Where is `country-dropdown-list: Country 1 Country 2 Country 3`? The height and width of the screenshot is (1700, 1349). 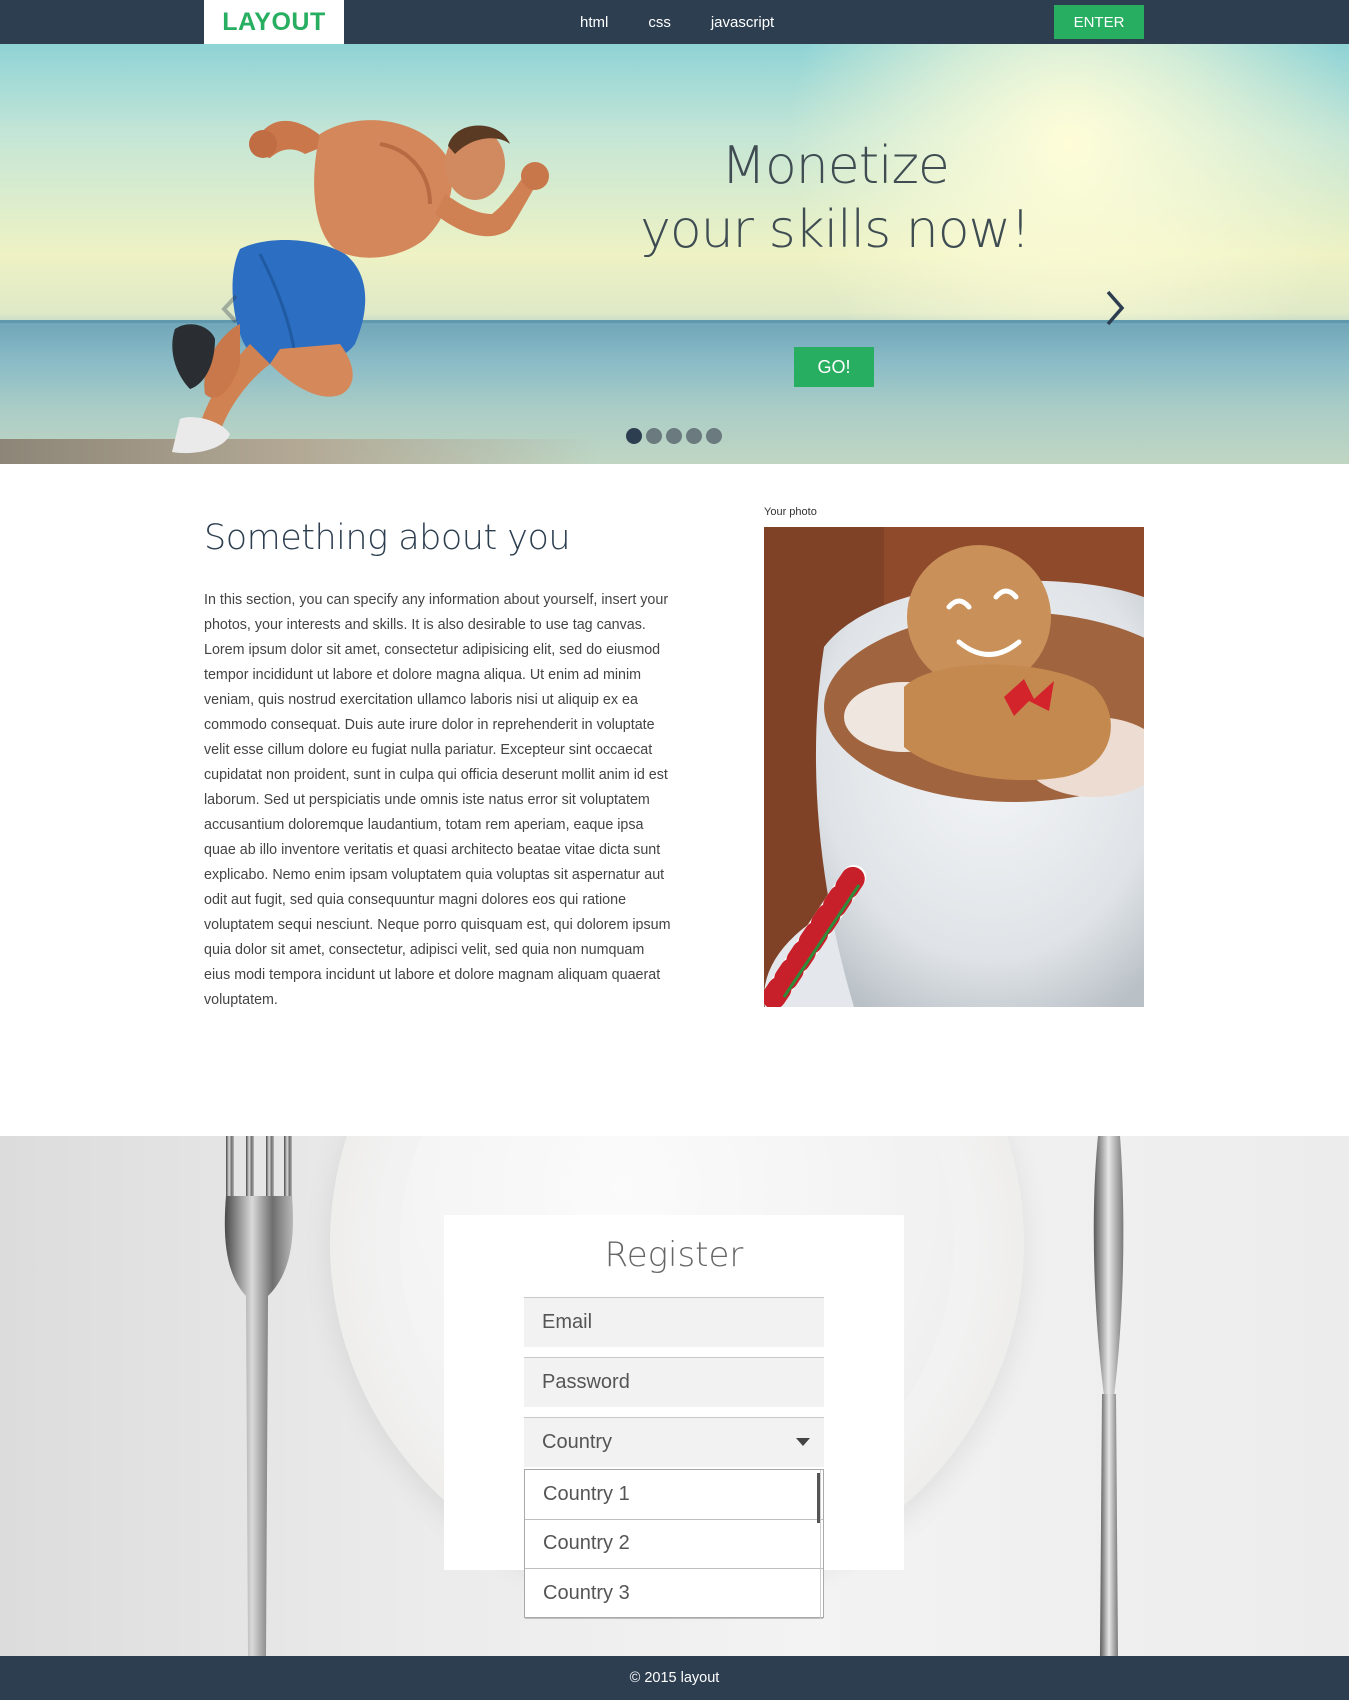
country-dropdown-list: Country 1 Country 2 Country 3 is located at coordinates (674, 1544).